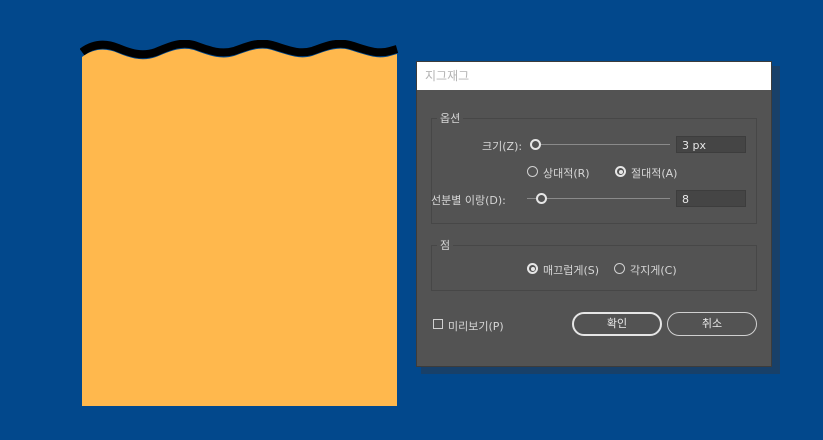 The height and width of the screenshot is (440, 823). I want to click on corner-label: 각지게(C), so click(653, 270).